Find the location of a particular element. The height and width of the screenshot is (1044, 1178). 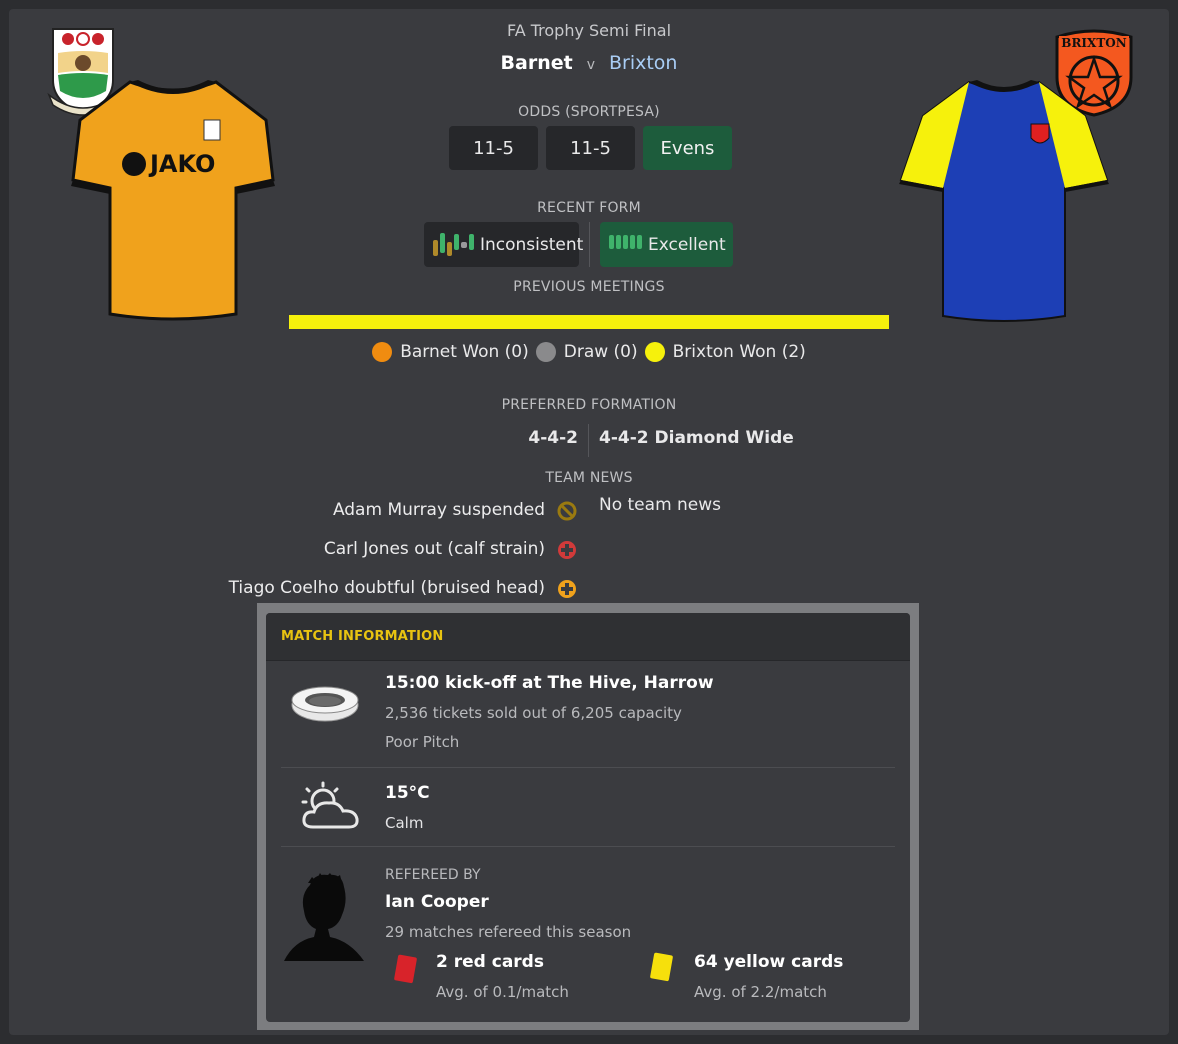

odds-draw: 11-5 is located at coordinates (590, 148).